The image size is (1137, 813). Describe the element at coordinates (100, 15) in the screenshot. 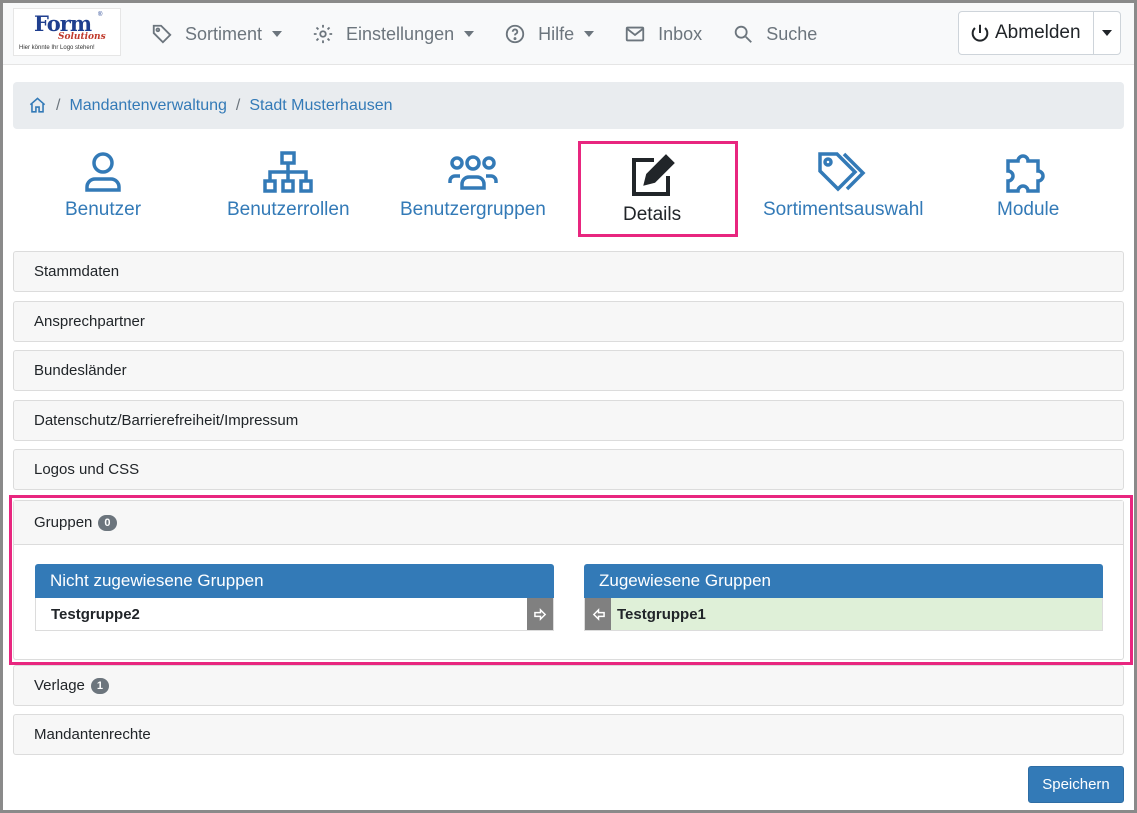

I see `logo-registered: ®` at that location.